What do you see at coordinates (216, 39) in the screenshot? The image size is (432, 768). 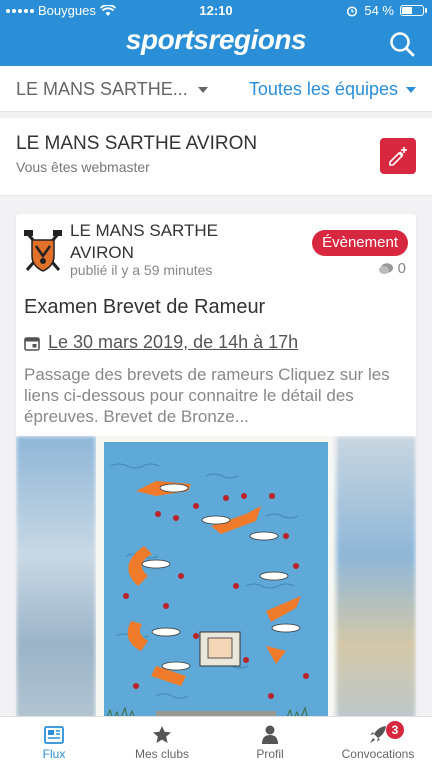 I see `brand-logo: sportsregions` at bounding box center [216, 39].